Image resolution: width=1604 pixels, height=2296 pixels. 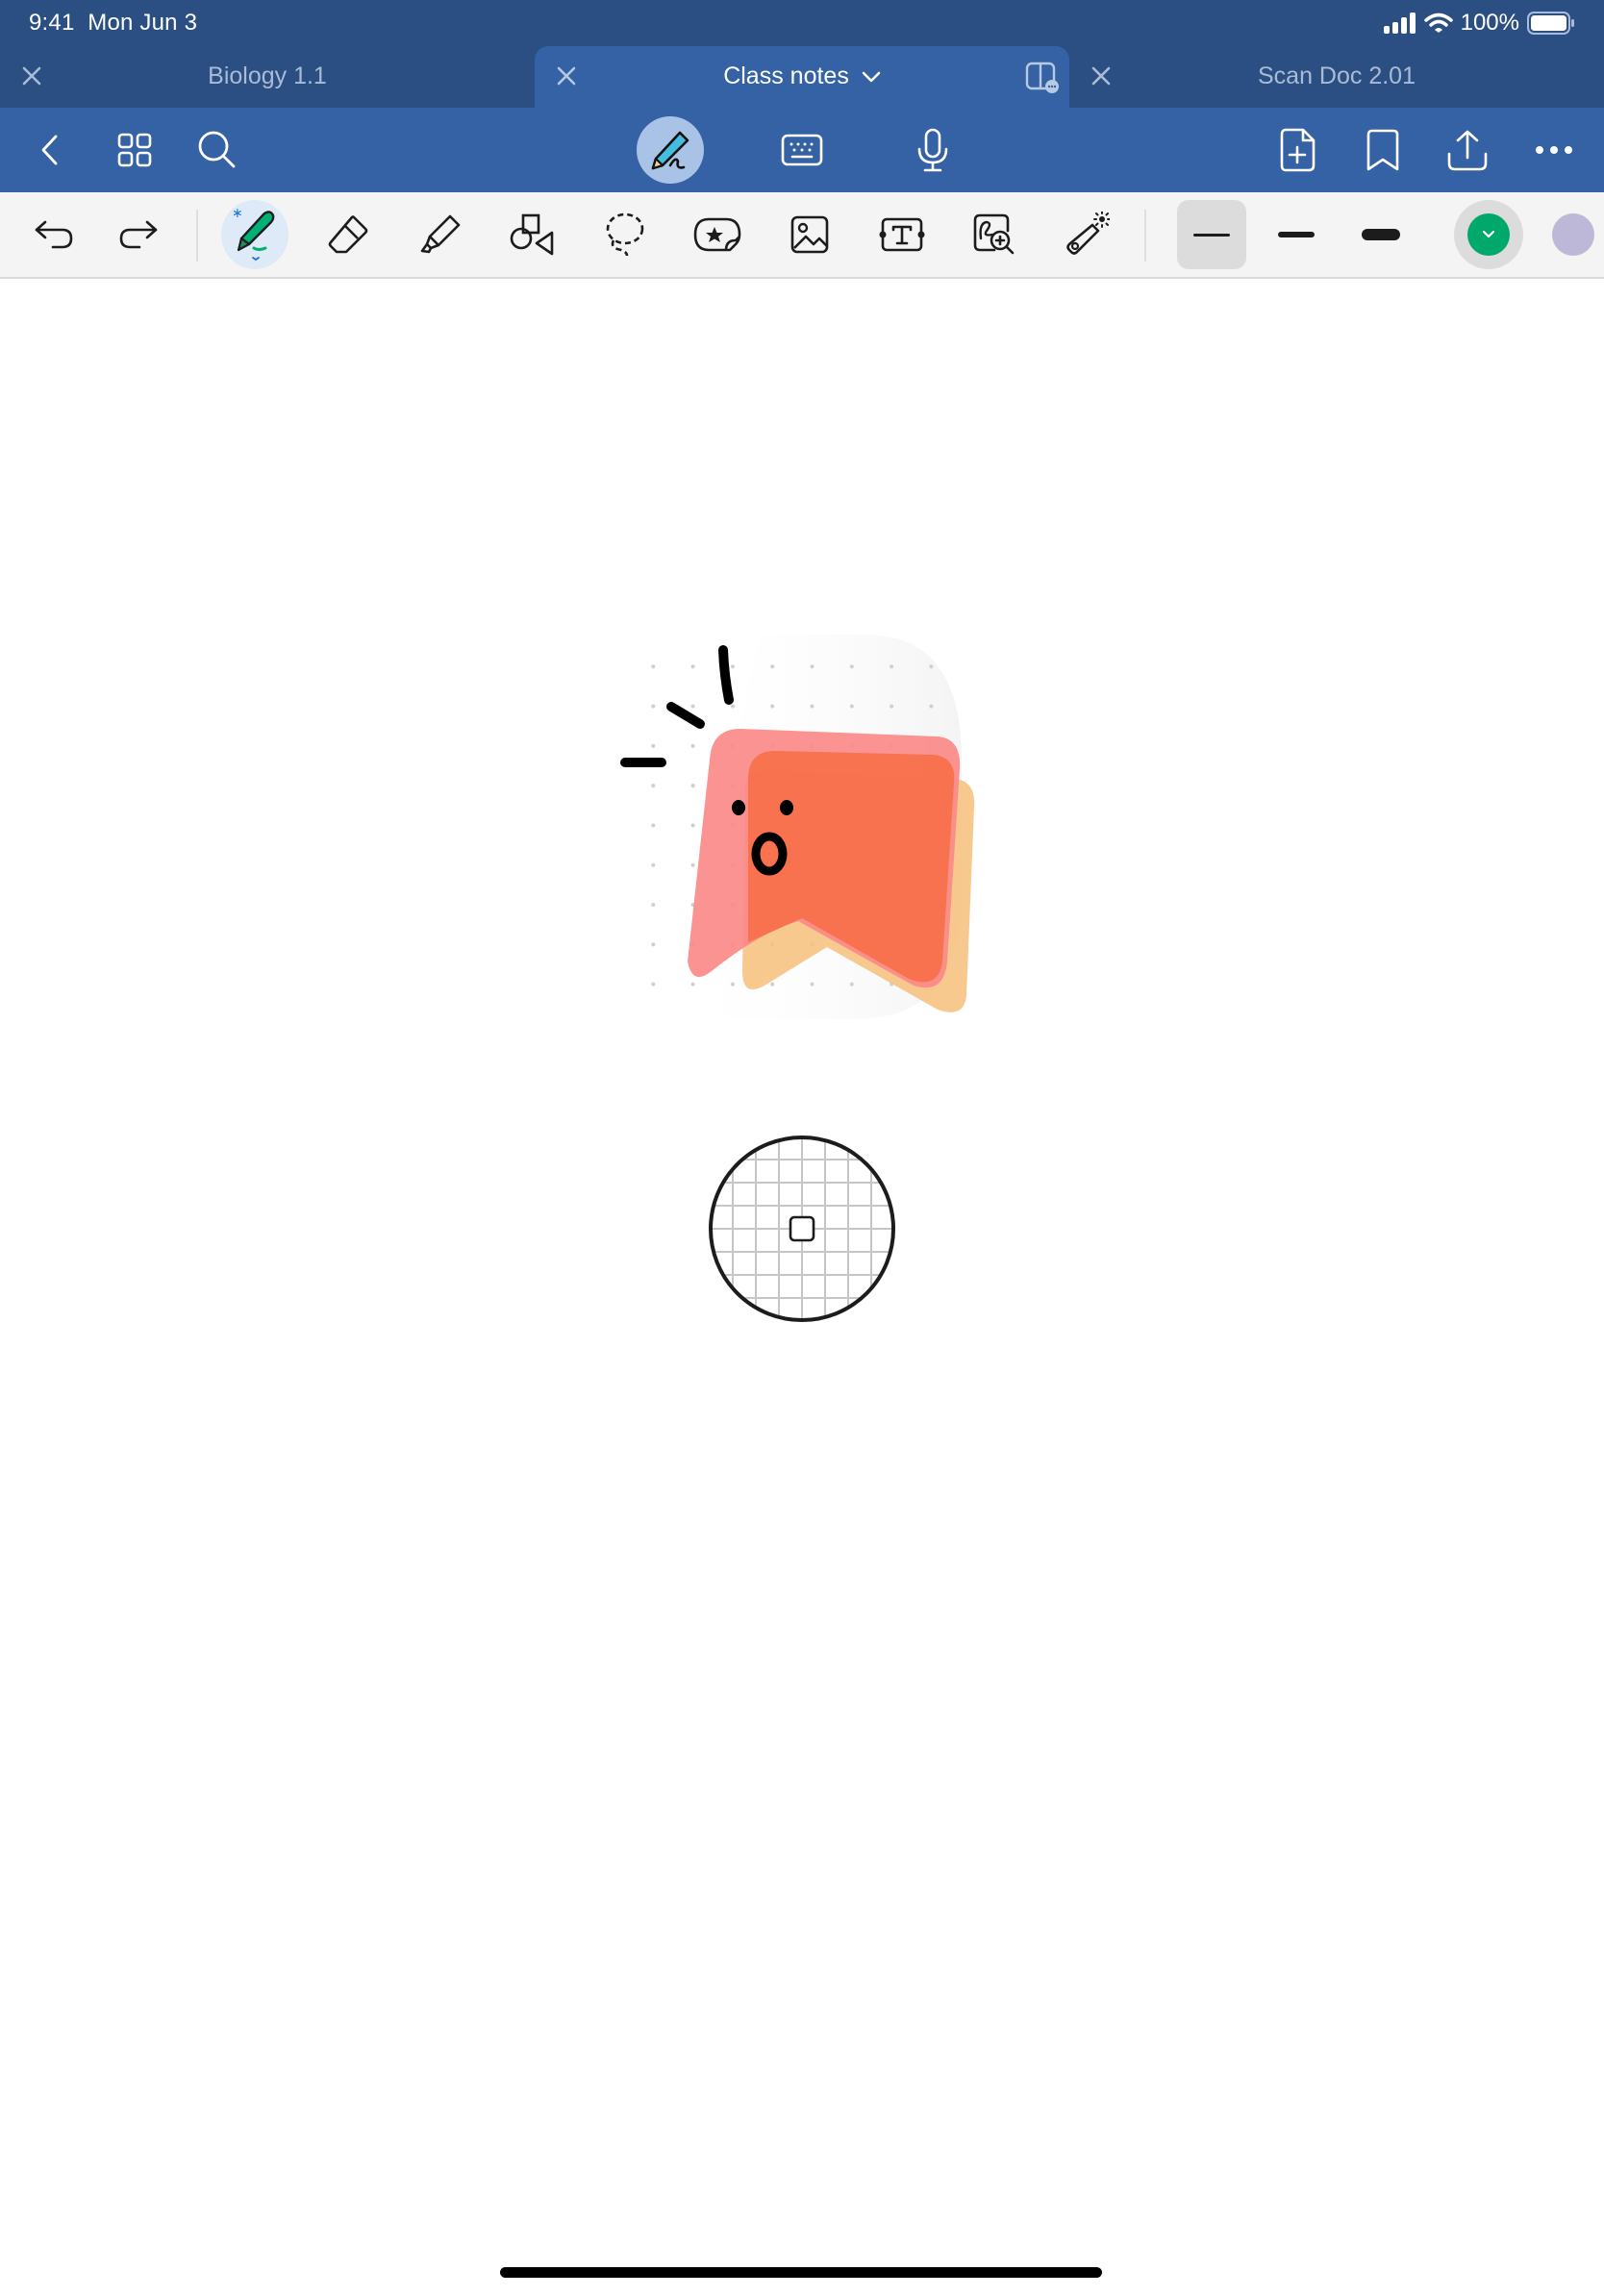 I want to click on loupe-center-marker, so click(x=802, y=1228).